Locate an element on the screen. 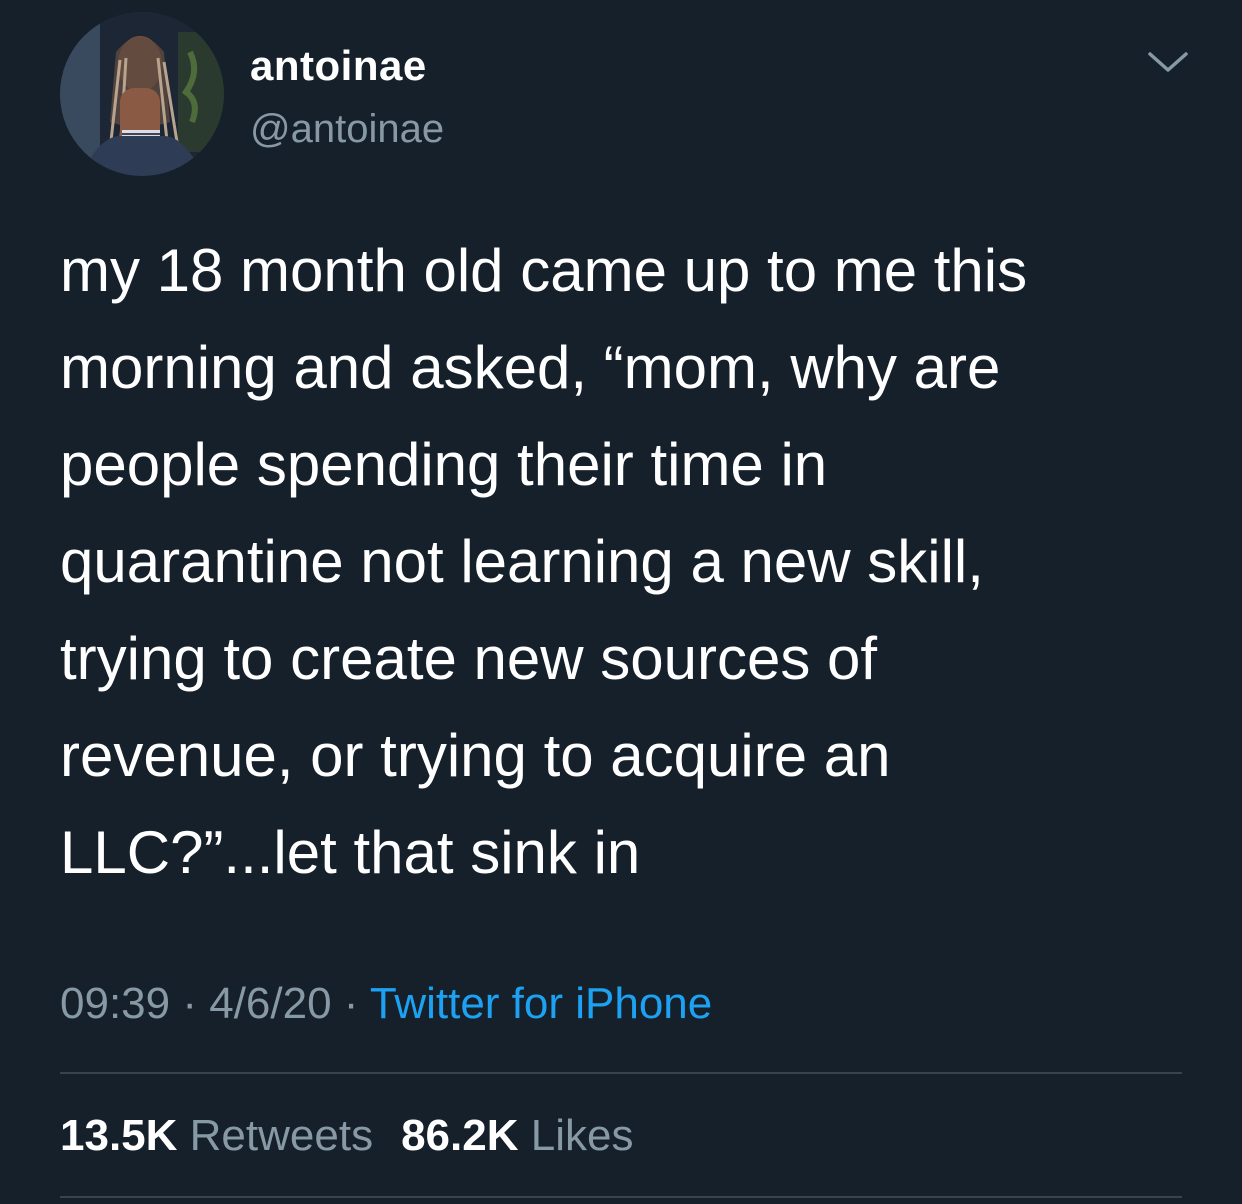 The image size is (1242, 1204). likes-count: 86.2K is located at coordinates (460, 1135).